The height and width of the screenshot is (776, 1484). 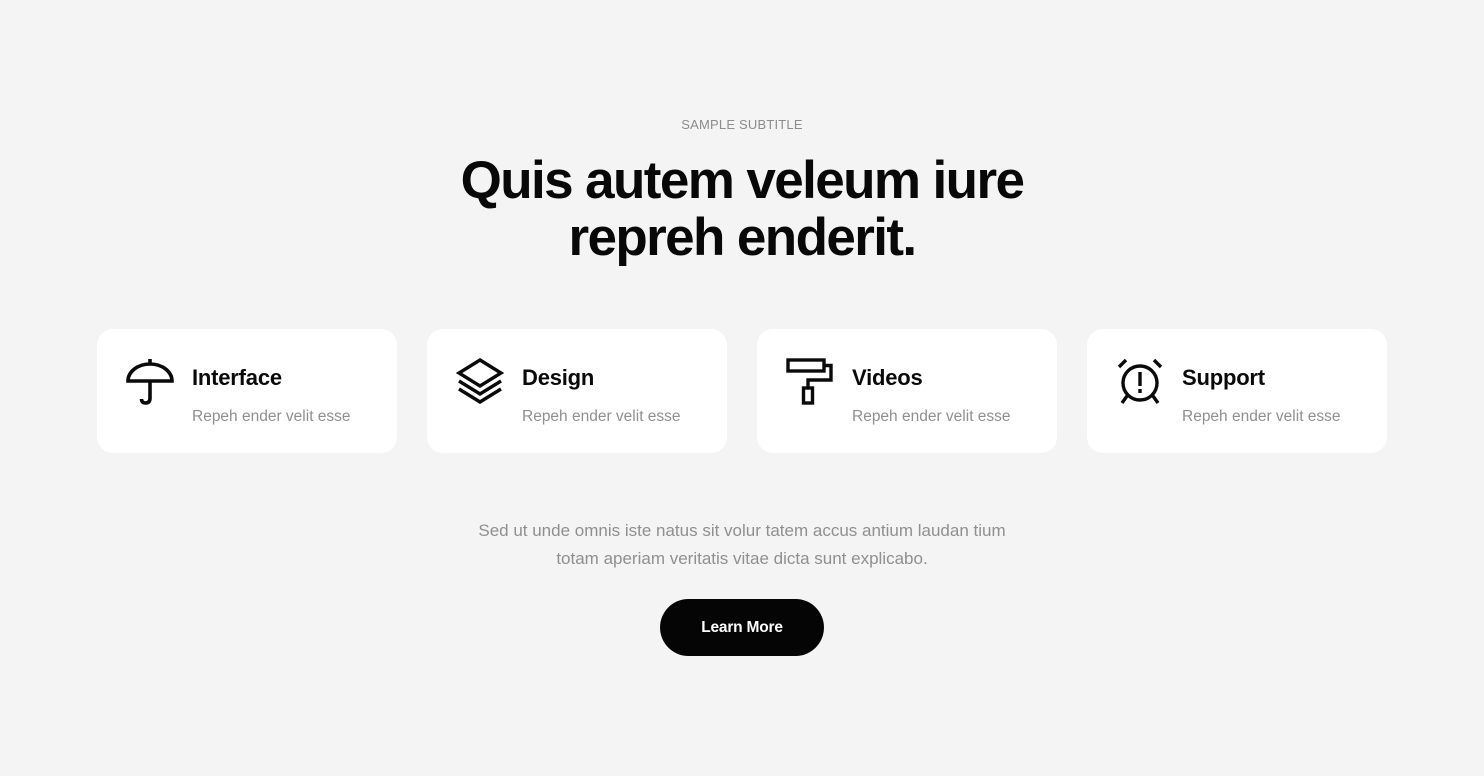 I want to click on section-title-line-1: Quis autem veleum iure, so click(x=742, y=180).